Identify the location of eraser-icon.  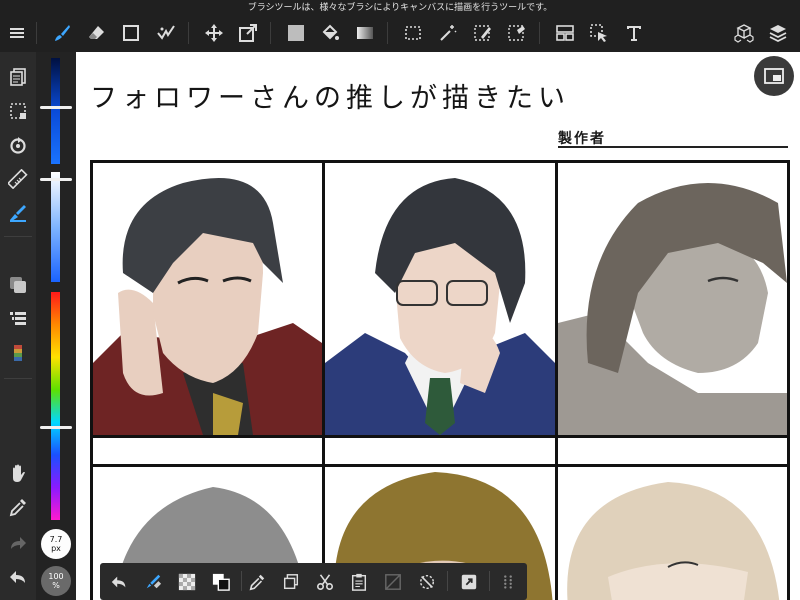
(96, 32).